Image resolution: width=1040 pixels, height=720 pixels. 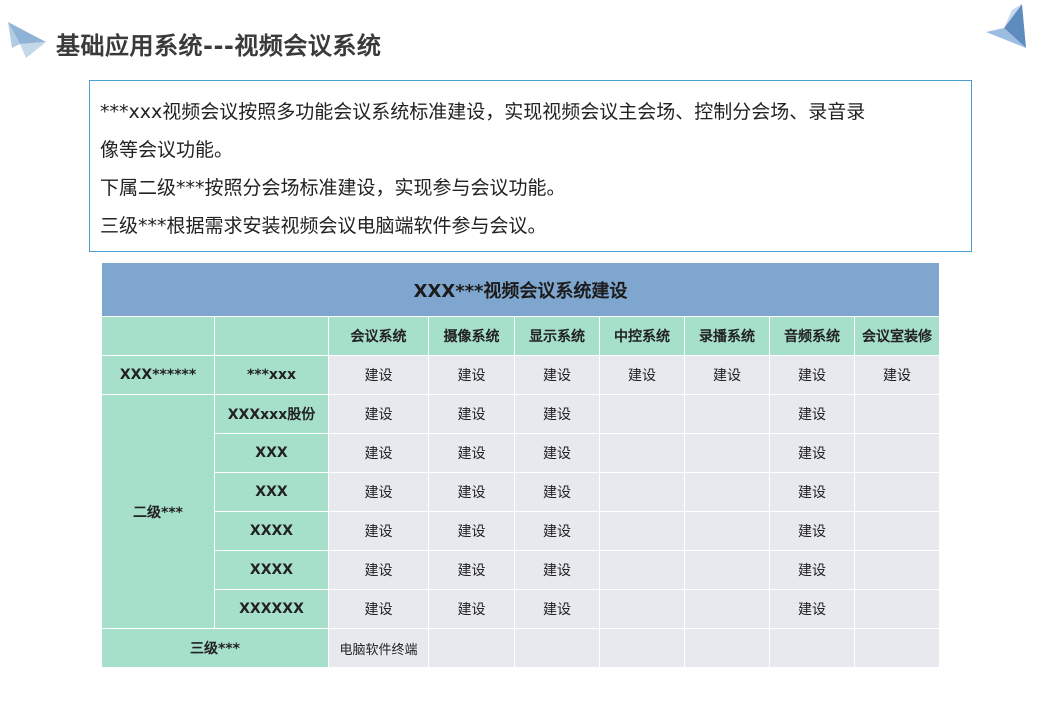 What do you see at coordinates (271, 609) in the screenshot?
I see `unit-label: XXXXXX` at bounding box center [271, 609].